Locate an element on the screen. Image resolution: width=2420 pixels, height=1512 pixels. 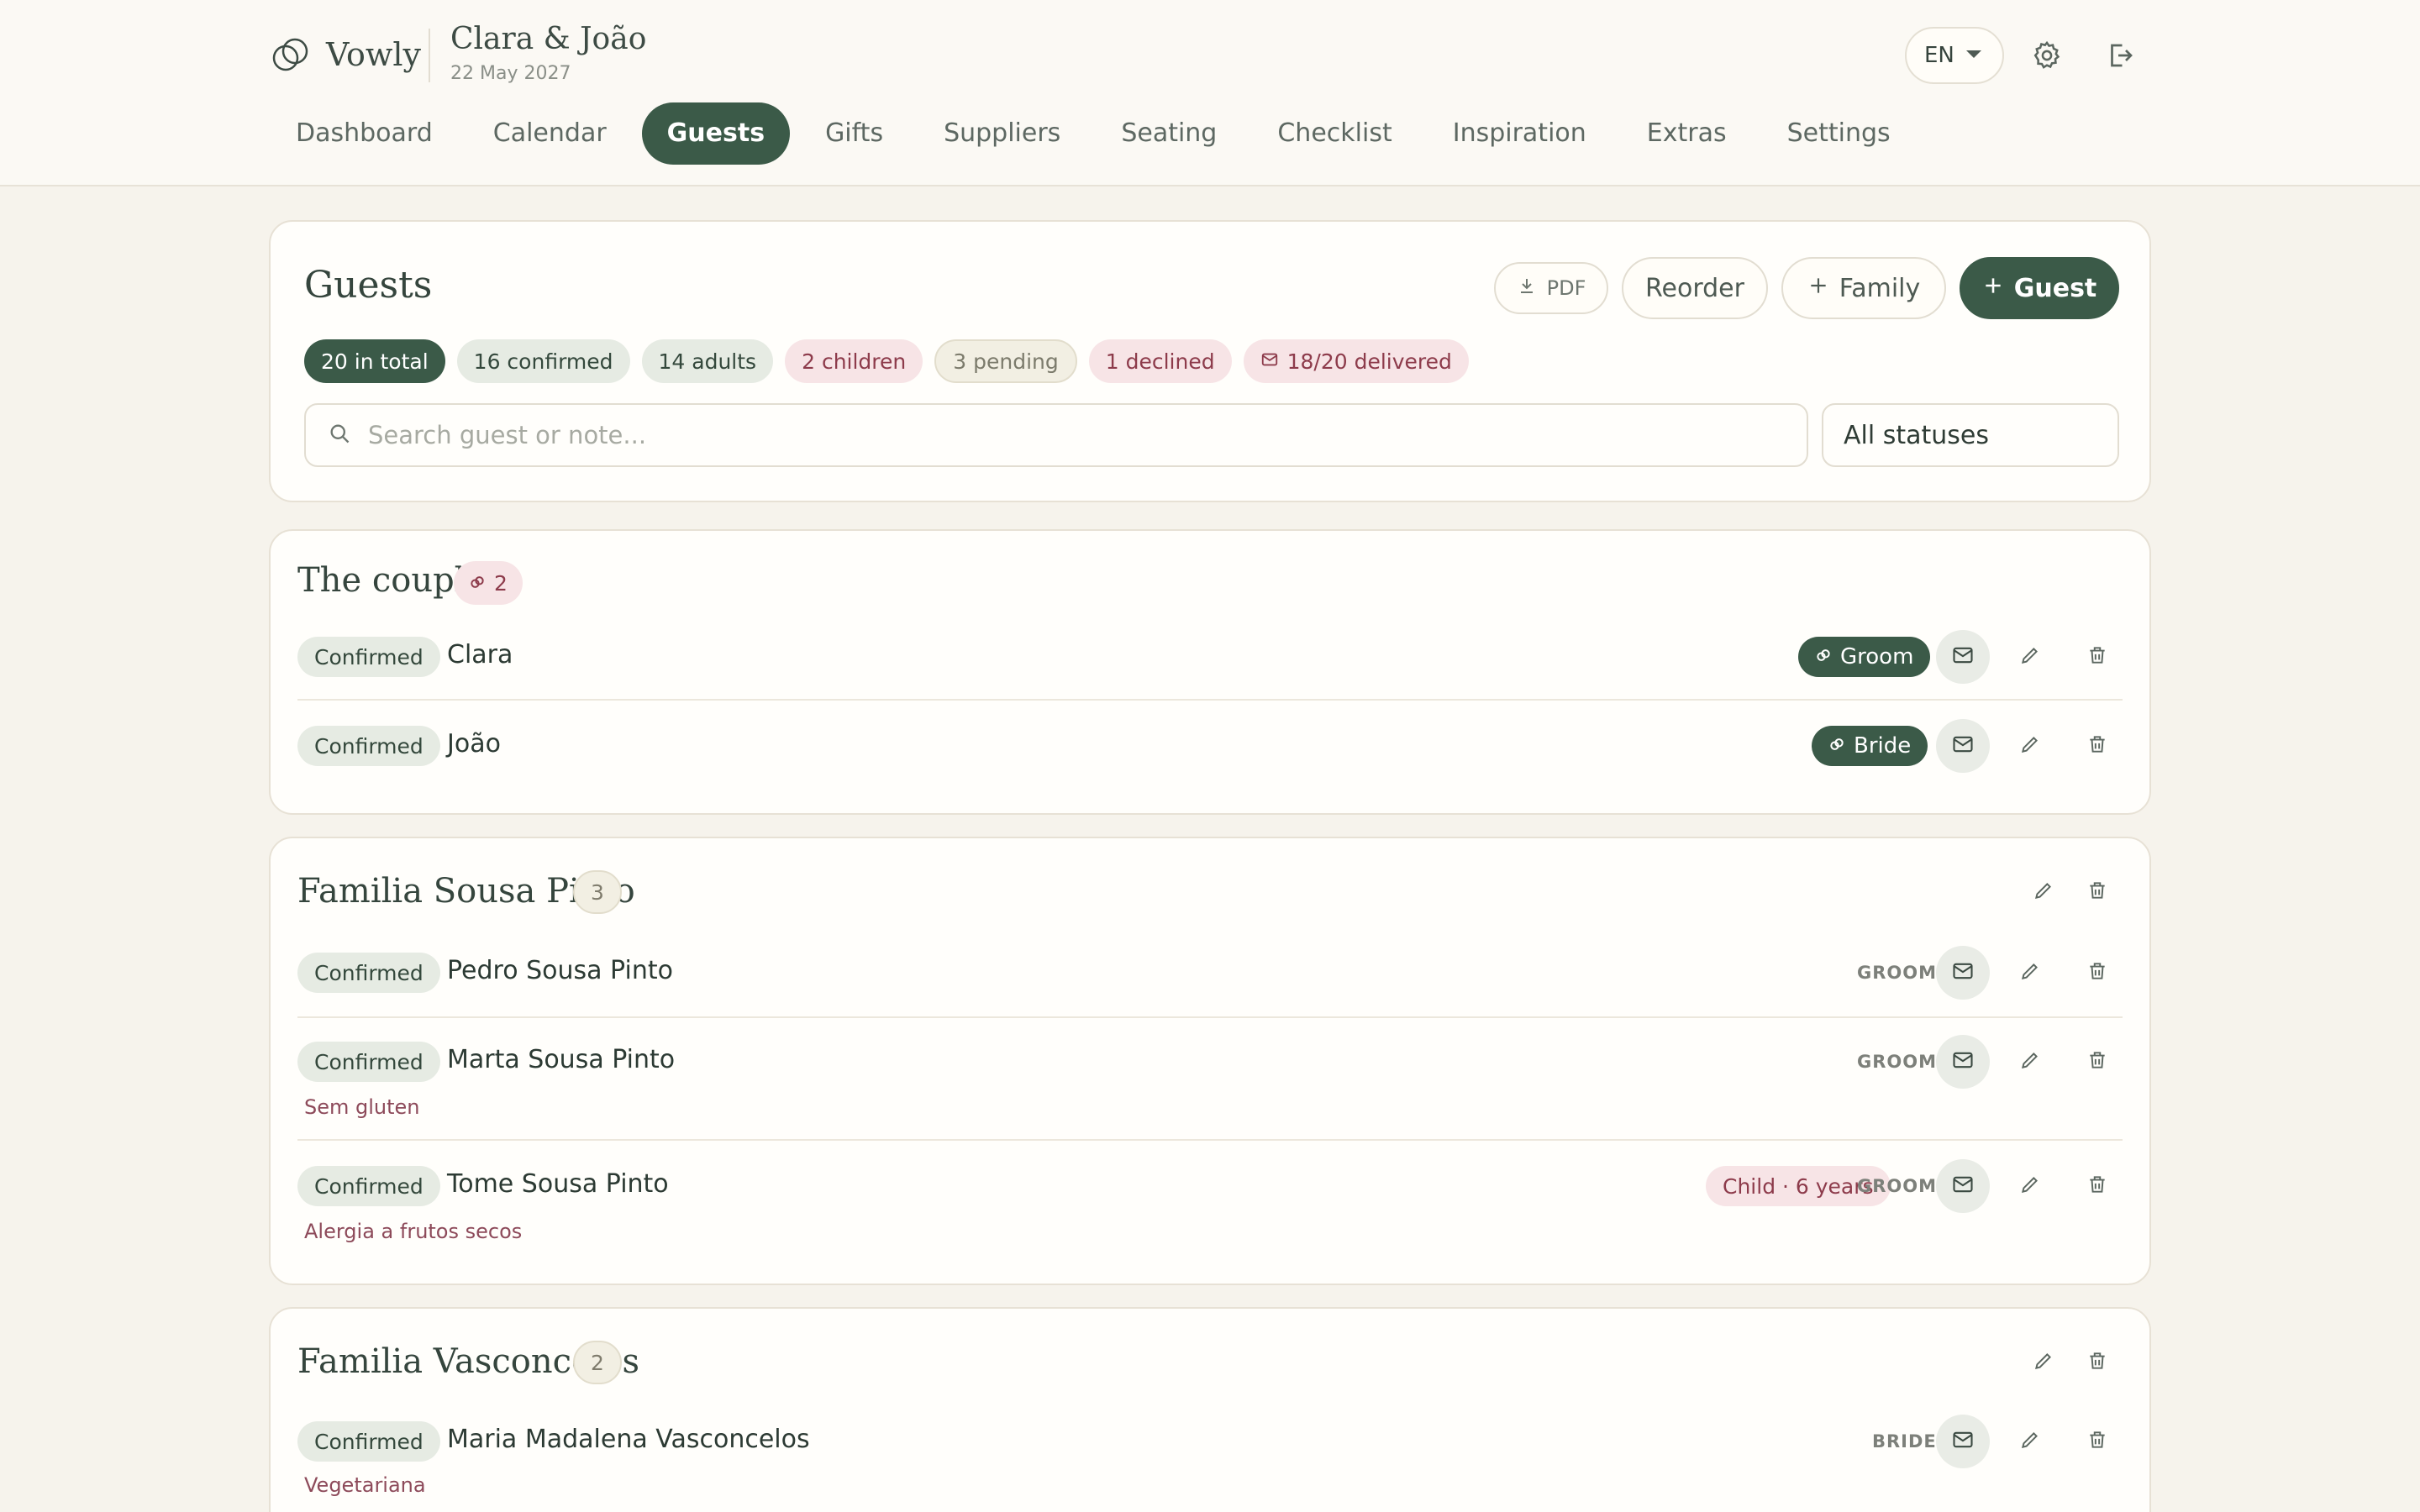
stat-pending: 3 pending is located at coordinates (1005, 361).